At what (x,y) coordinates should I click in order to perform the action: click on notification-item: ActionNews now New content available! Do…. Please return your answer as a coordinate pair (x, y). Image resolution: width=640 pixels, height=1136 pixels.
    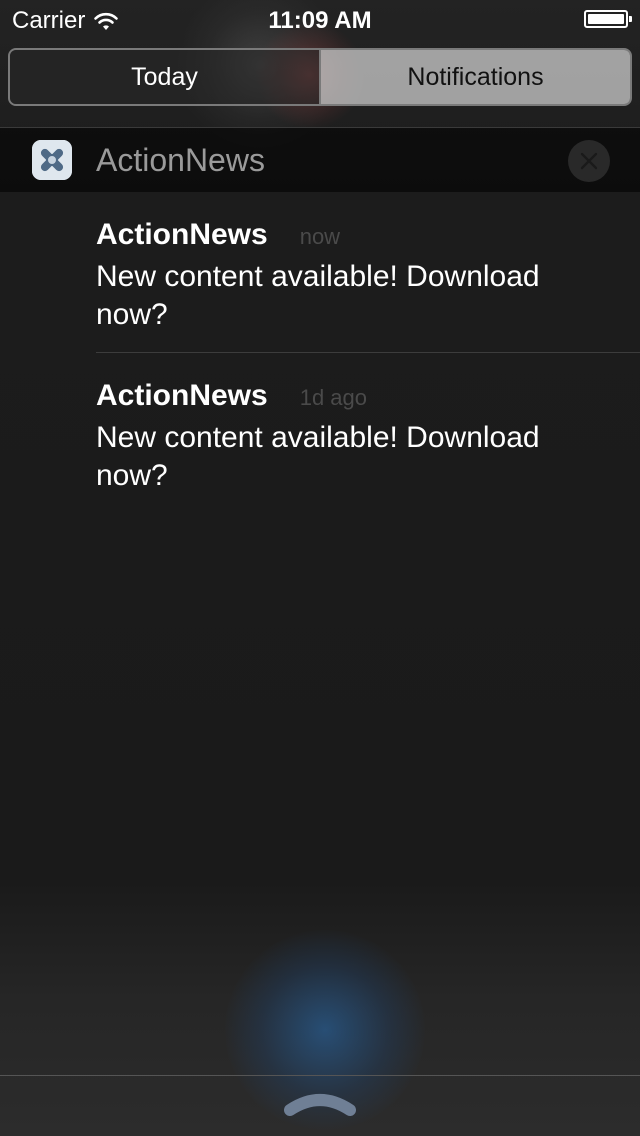
    Looking at the image, I should click on (368, 276).